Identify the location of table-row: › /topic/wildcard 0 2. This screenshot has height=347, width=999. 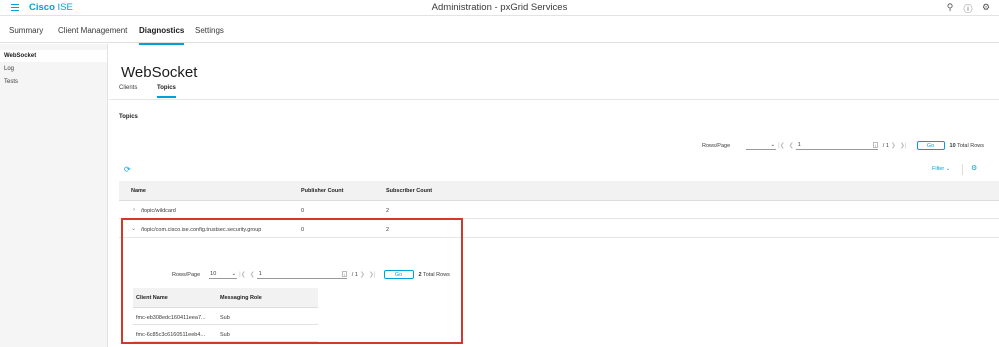
(559, 210).